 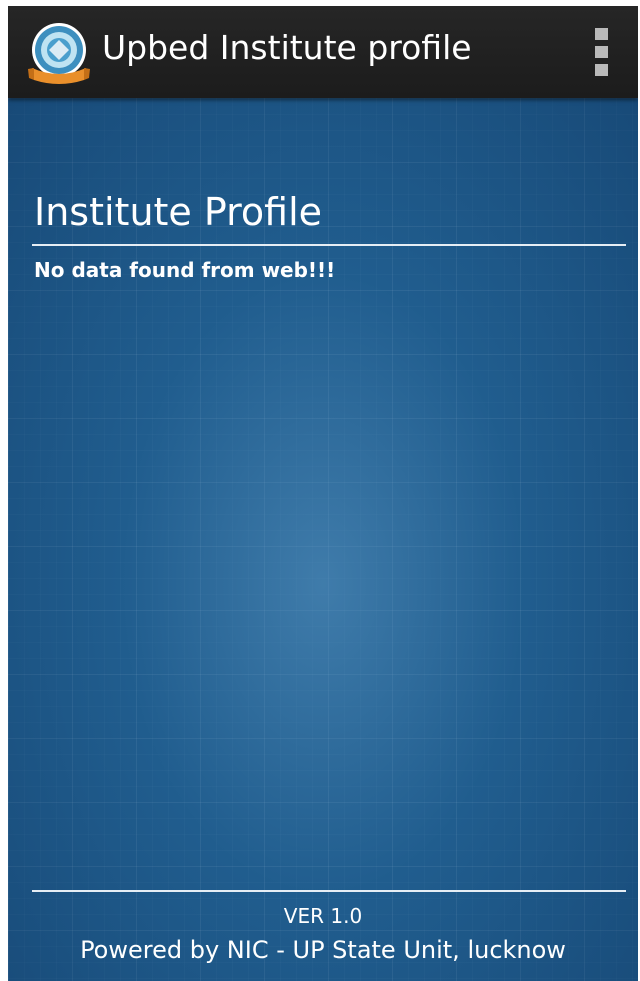 I want to click on footer-divider, so click(x=329, y=891).